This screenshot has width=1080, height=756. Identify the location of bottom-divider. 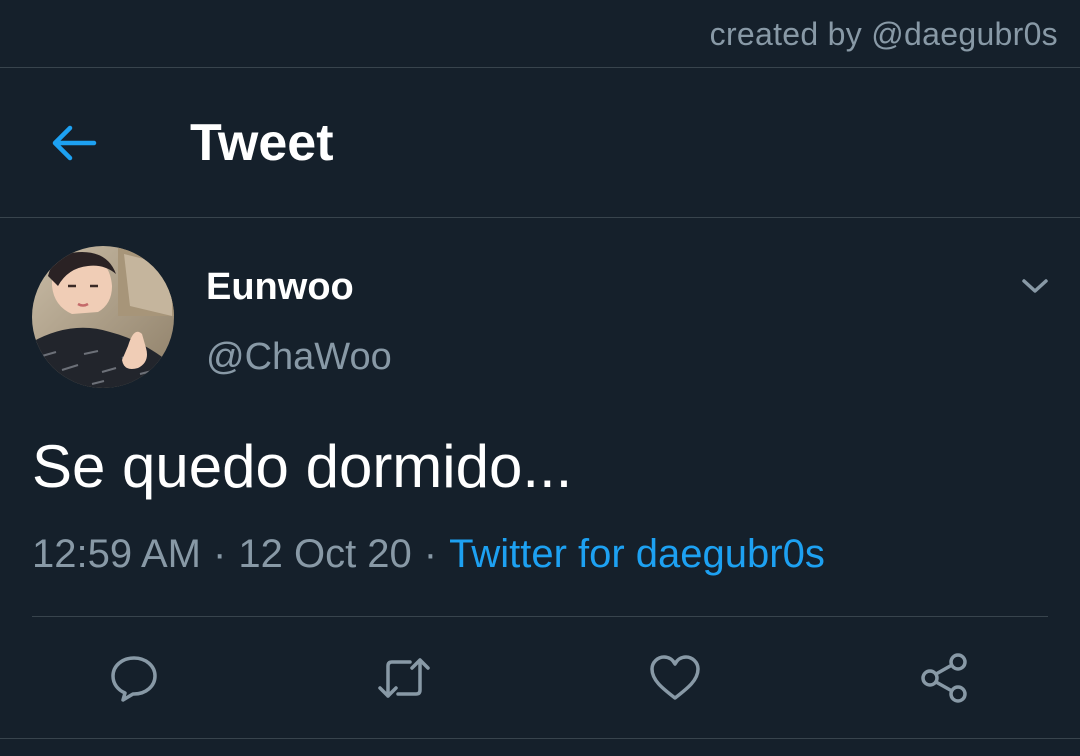
(540, 738).